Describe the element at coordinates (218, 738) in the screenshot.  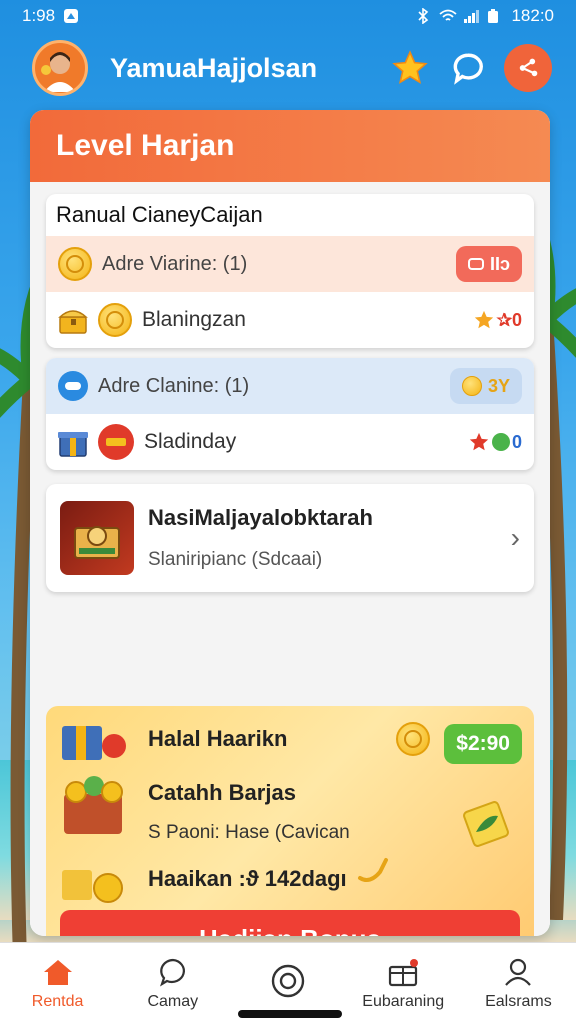
I see `bonus-title: Halal Haarikn` at that location.